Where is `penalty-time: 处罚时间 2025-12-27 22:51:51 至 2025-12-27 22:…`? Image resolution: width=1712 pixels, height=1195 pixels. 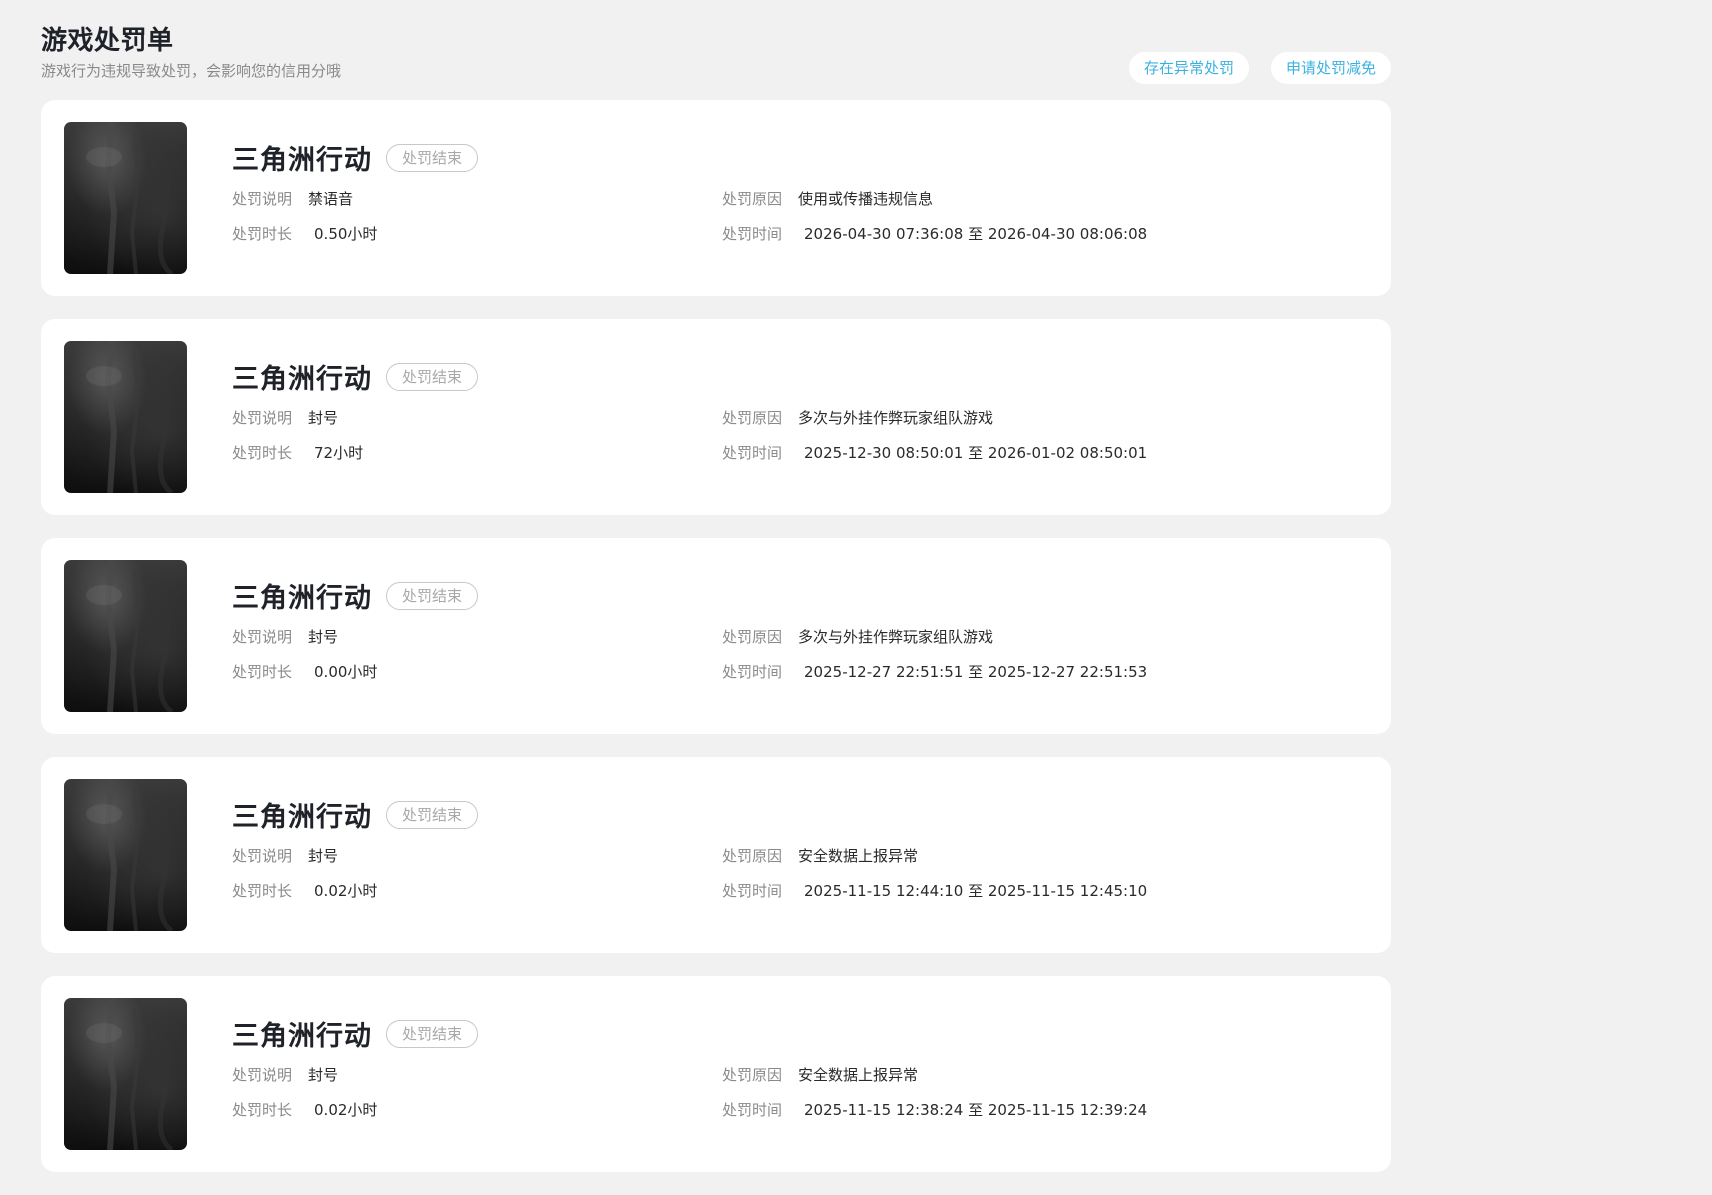
penalty-time: 处罚时间 2025-12-27 22:51:51 至 2025-12-27 22:… is located at coordinates (934, 671).